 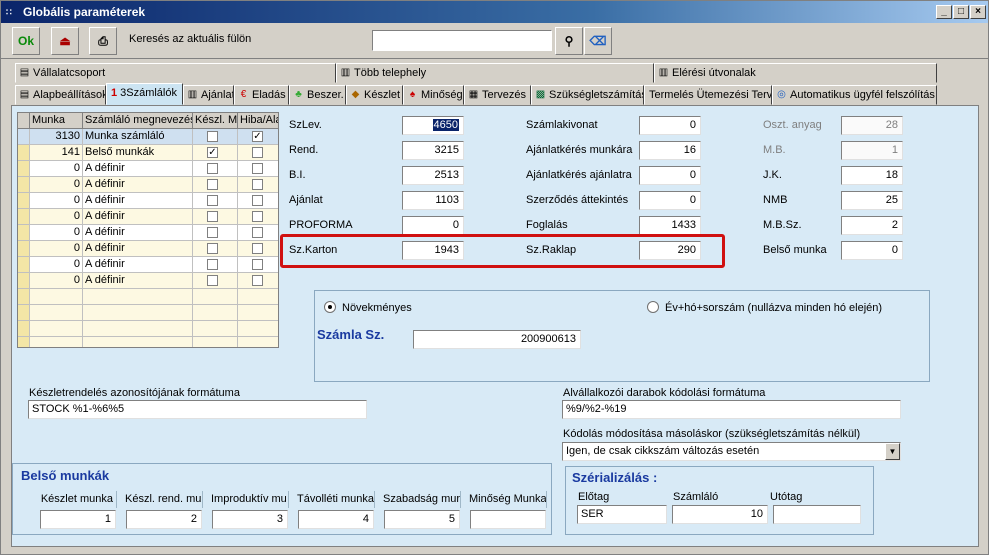 What do you see at coordinates (731, 409) in the screenshot?
I see `subcontract-format-input: %9/%2-%19` at bounding box center [731, 409].